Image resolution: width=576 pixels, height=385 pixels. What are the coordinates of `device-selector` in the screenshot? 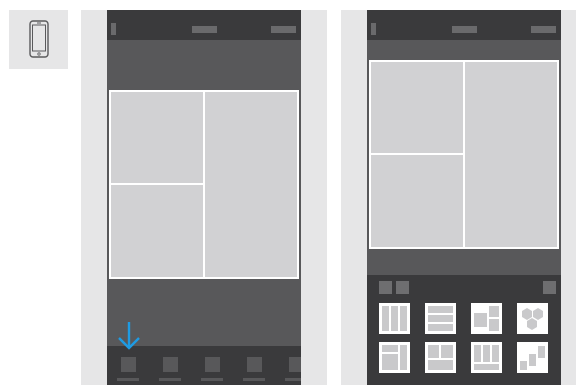 It's located at (38, 39).